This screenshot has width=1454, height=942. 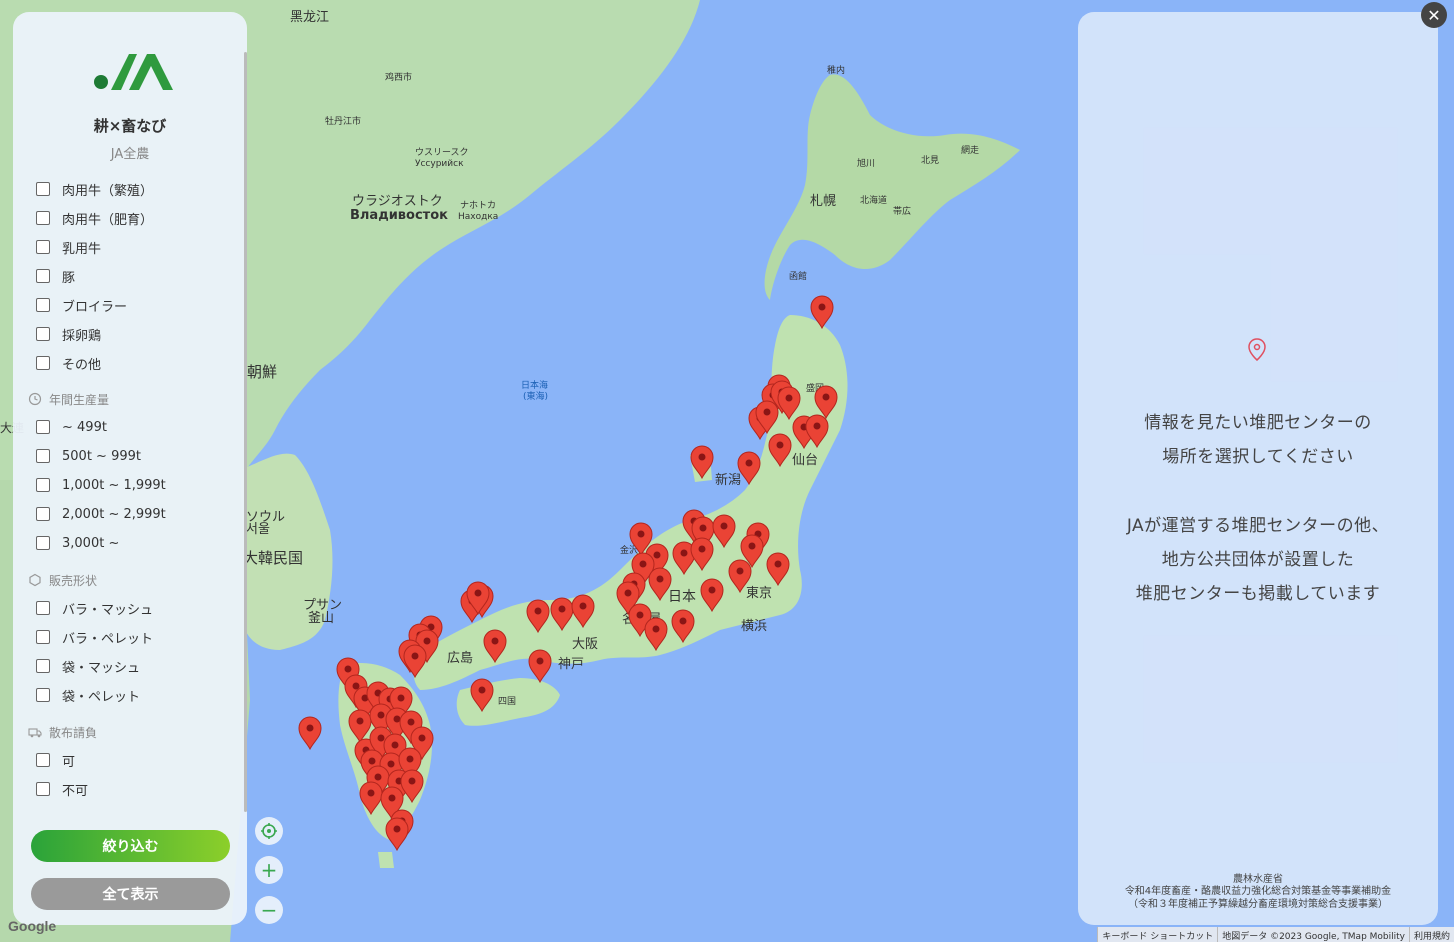 I want to click on panel-scrollbar, so click(x=245, y=432).